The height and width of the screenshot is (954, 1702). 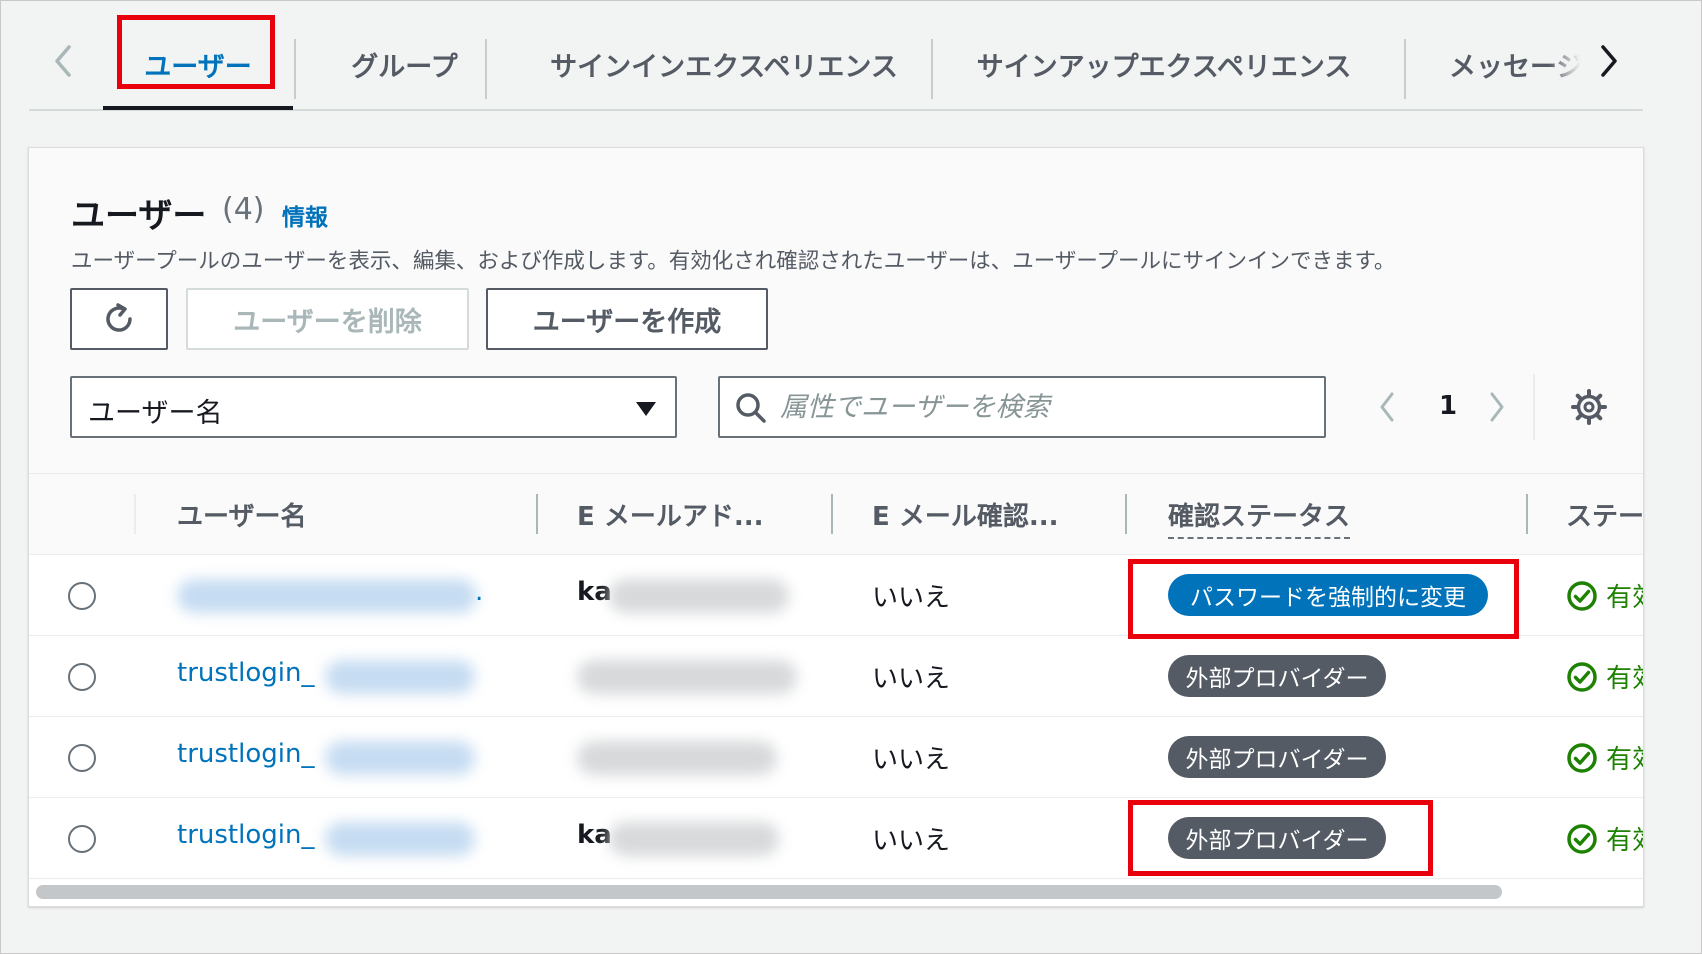 I want to click on tab-scroll-right-button, so click(x=1609, y=61).